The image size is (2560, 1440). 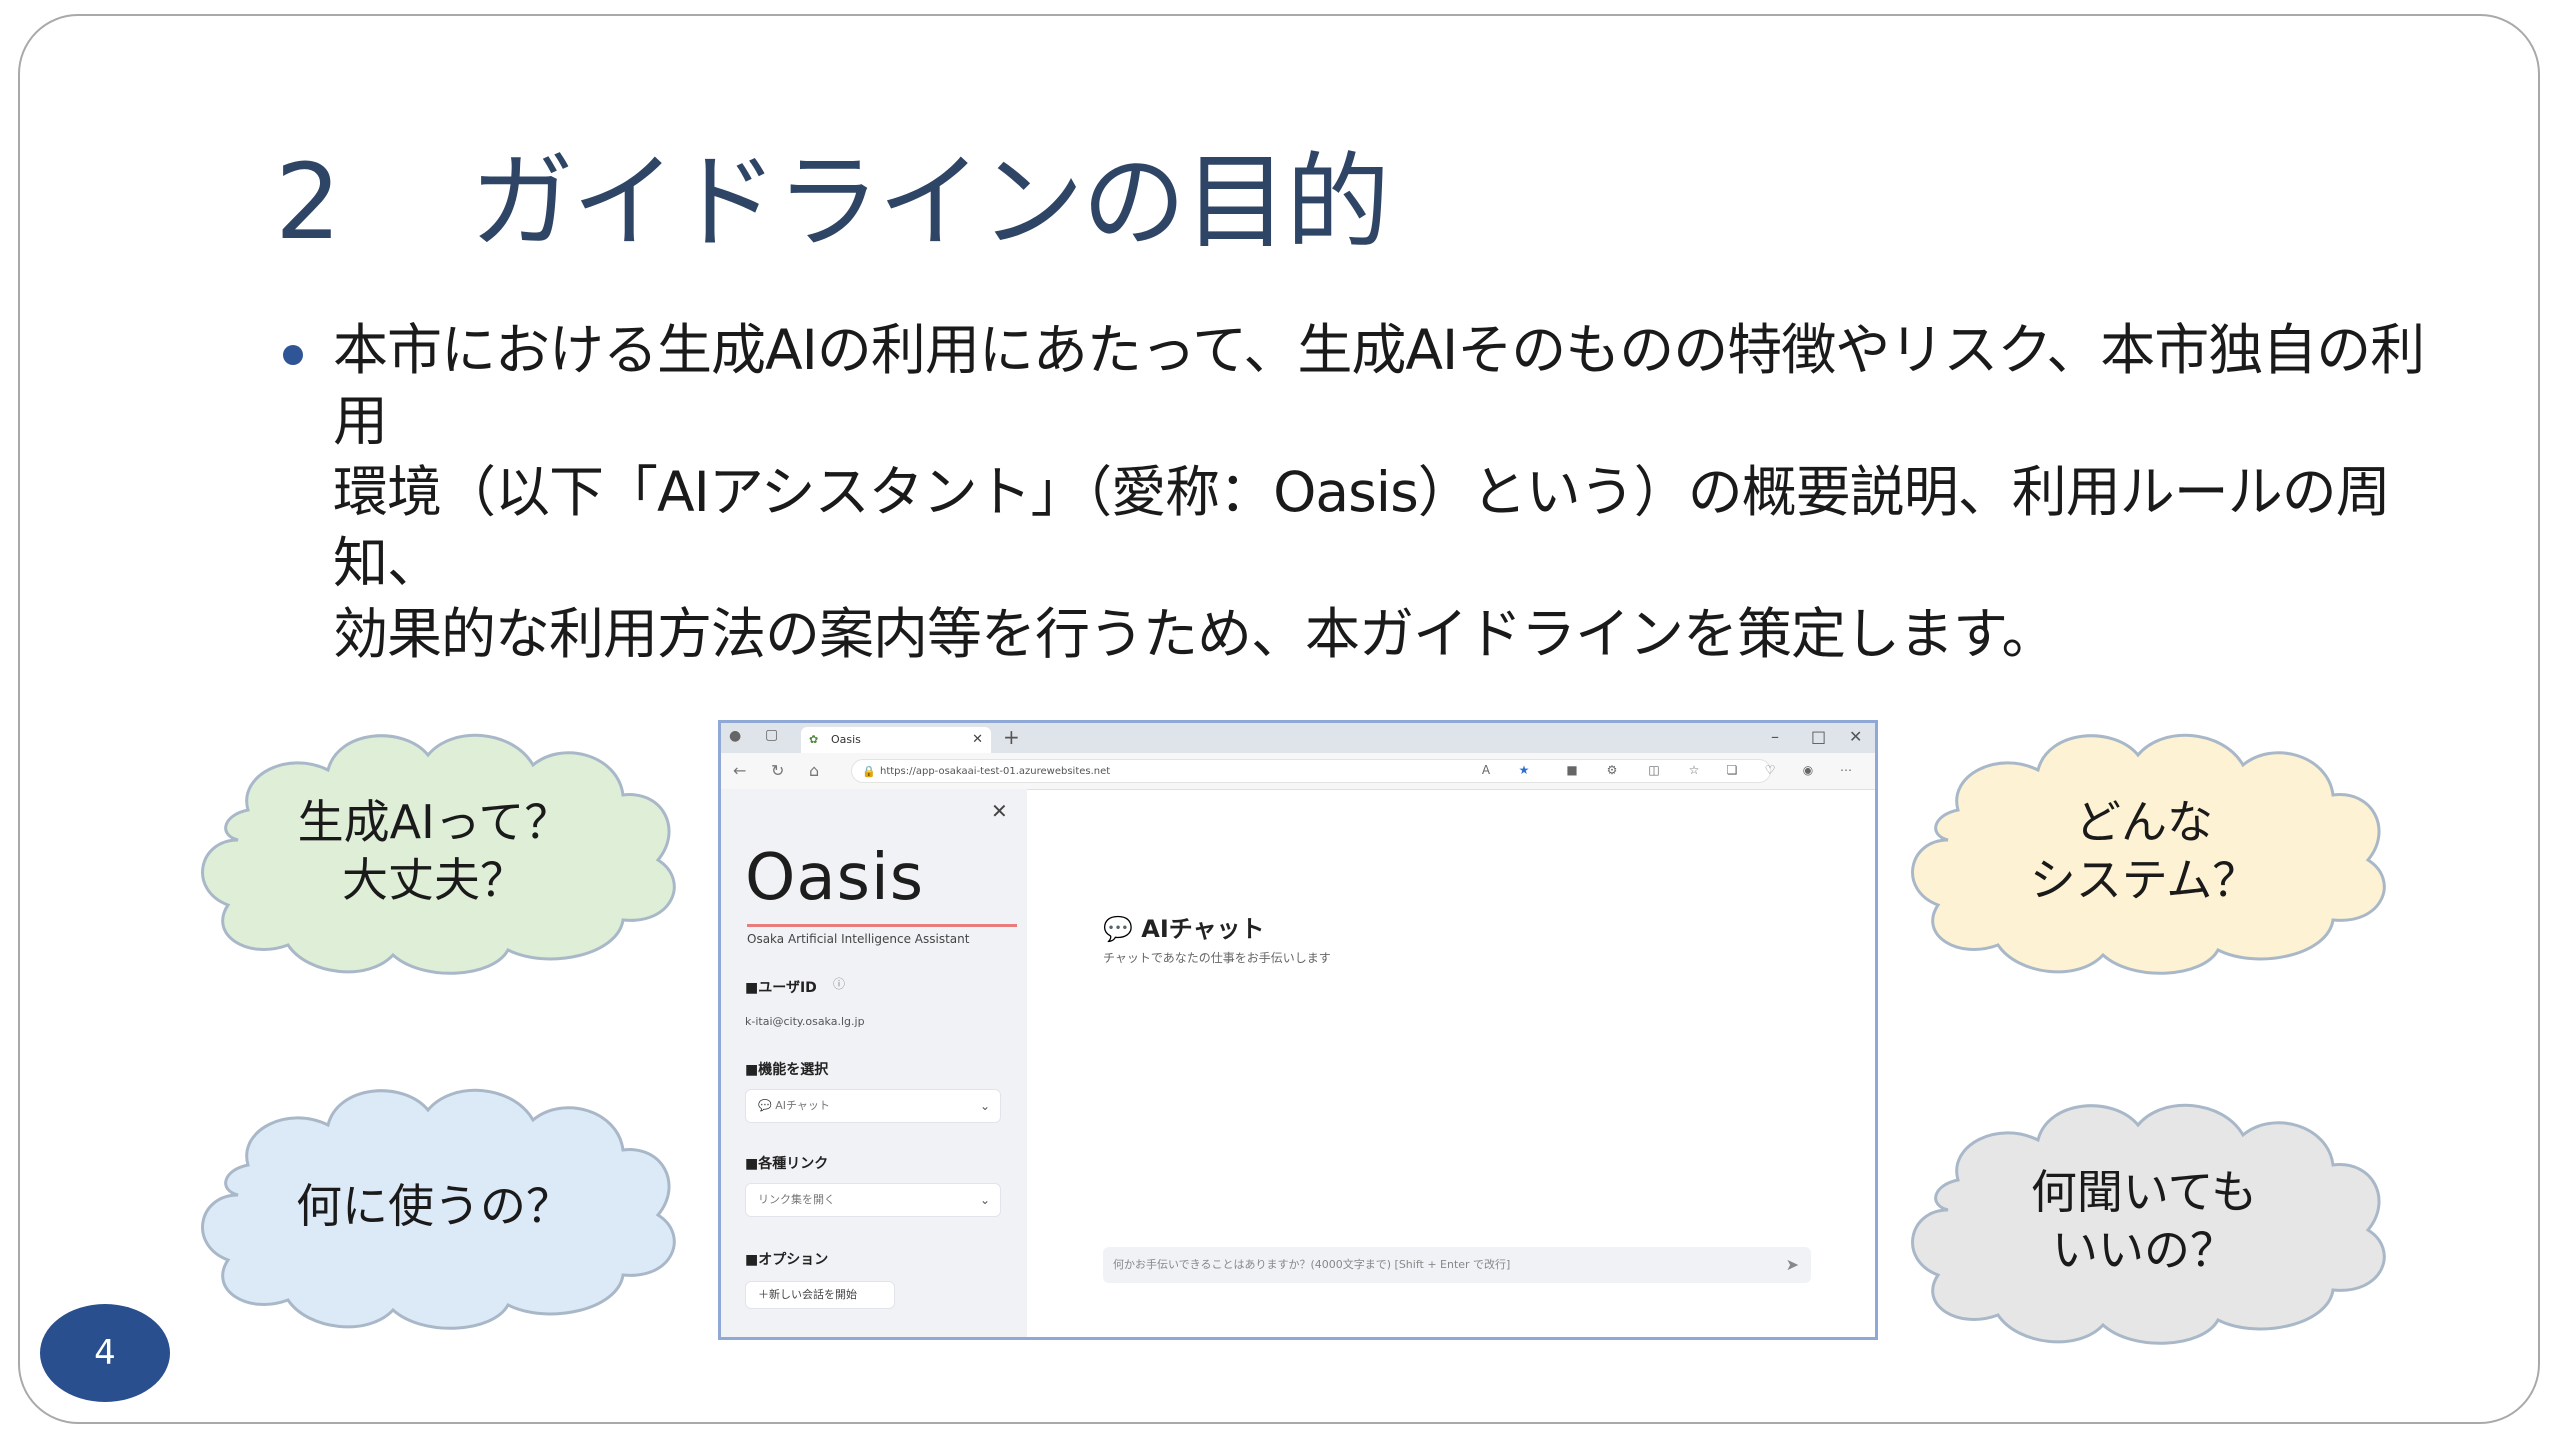 I want to click on links-select: リンク集を開く ⌄, so click(x=873, y=1200).